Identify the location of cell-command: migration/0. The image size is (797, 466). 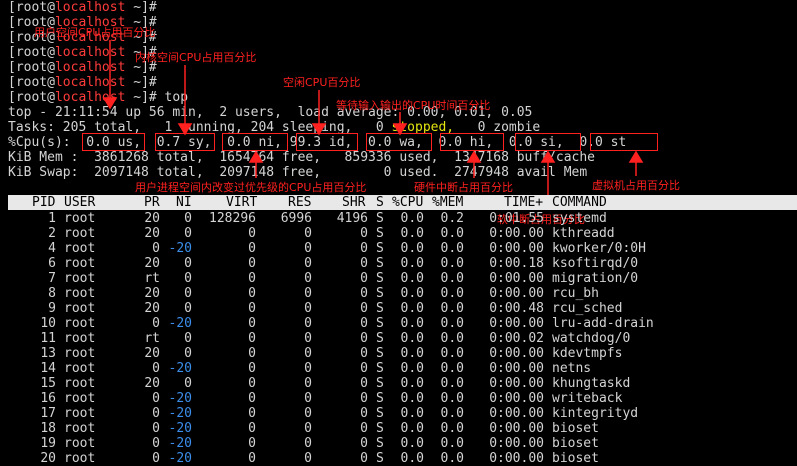
(595, 278).